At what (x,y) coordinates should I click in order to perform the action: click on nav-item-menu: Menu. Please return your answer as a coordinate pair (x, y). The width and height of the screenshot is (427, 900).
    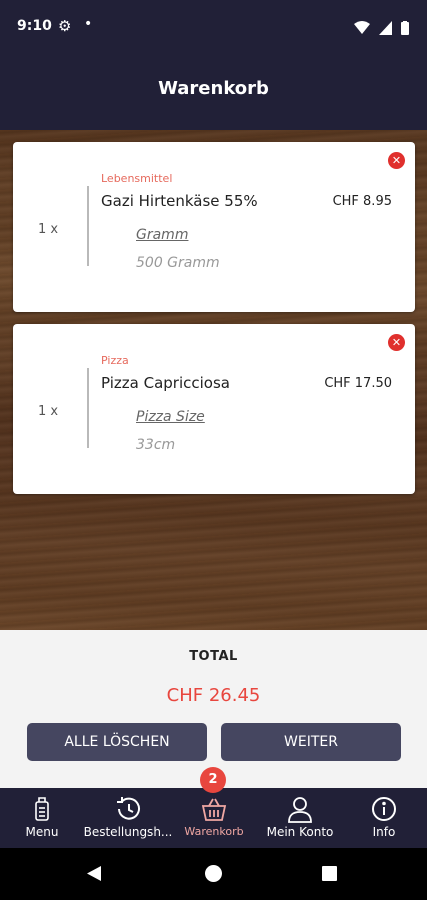
    Looking at the image, I should click on (42, 818).